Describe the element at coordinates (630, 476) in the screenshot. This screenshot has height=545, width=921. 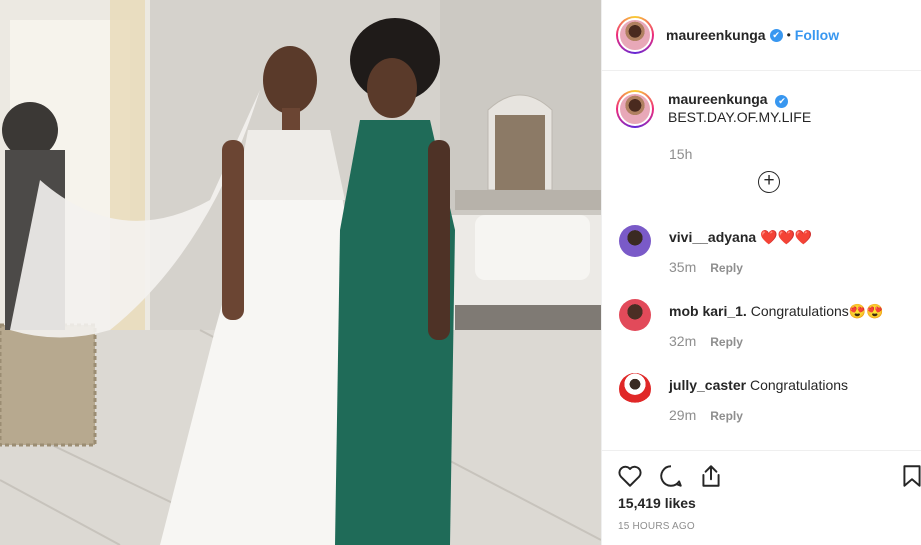
I see `heart-icon` at that location.